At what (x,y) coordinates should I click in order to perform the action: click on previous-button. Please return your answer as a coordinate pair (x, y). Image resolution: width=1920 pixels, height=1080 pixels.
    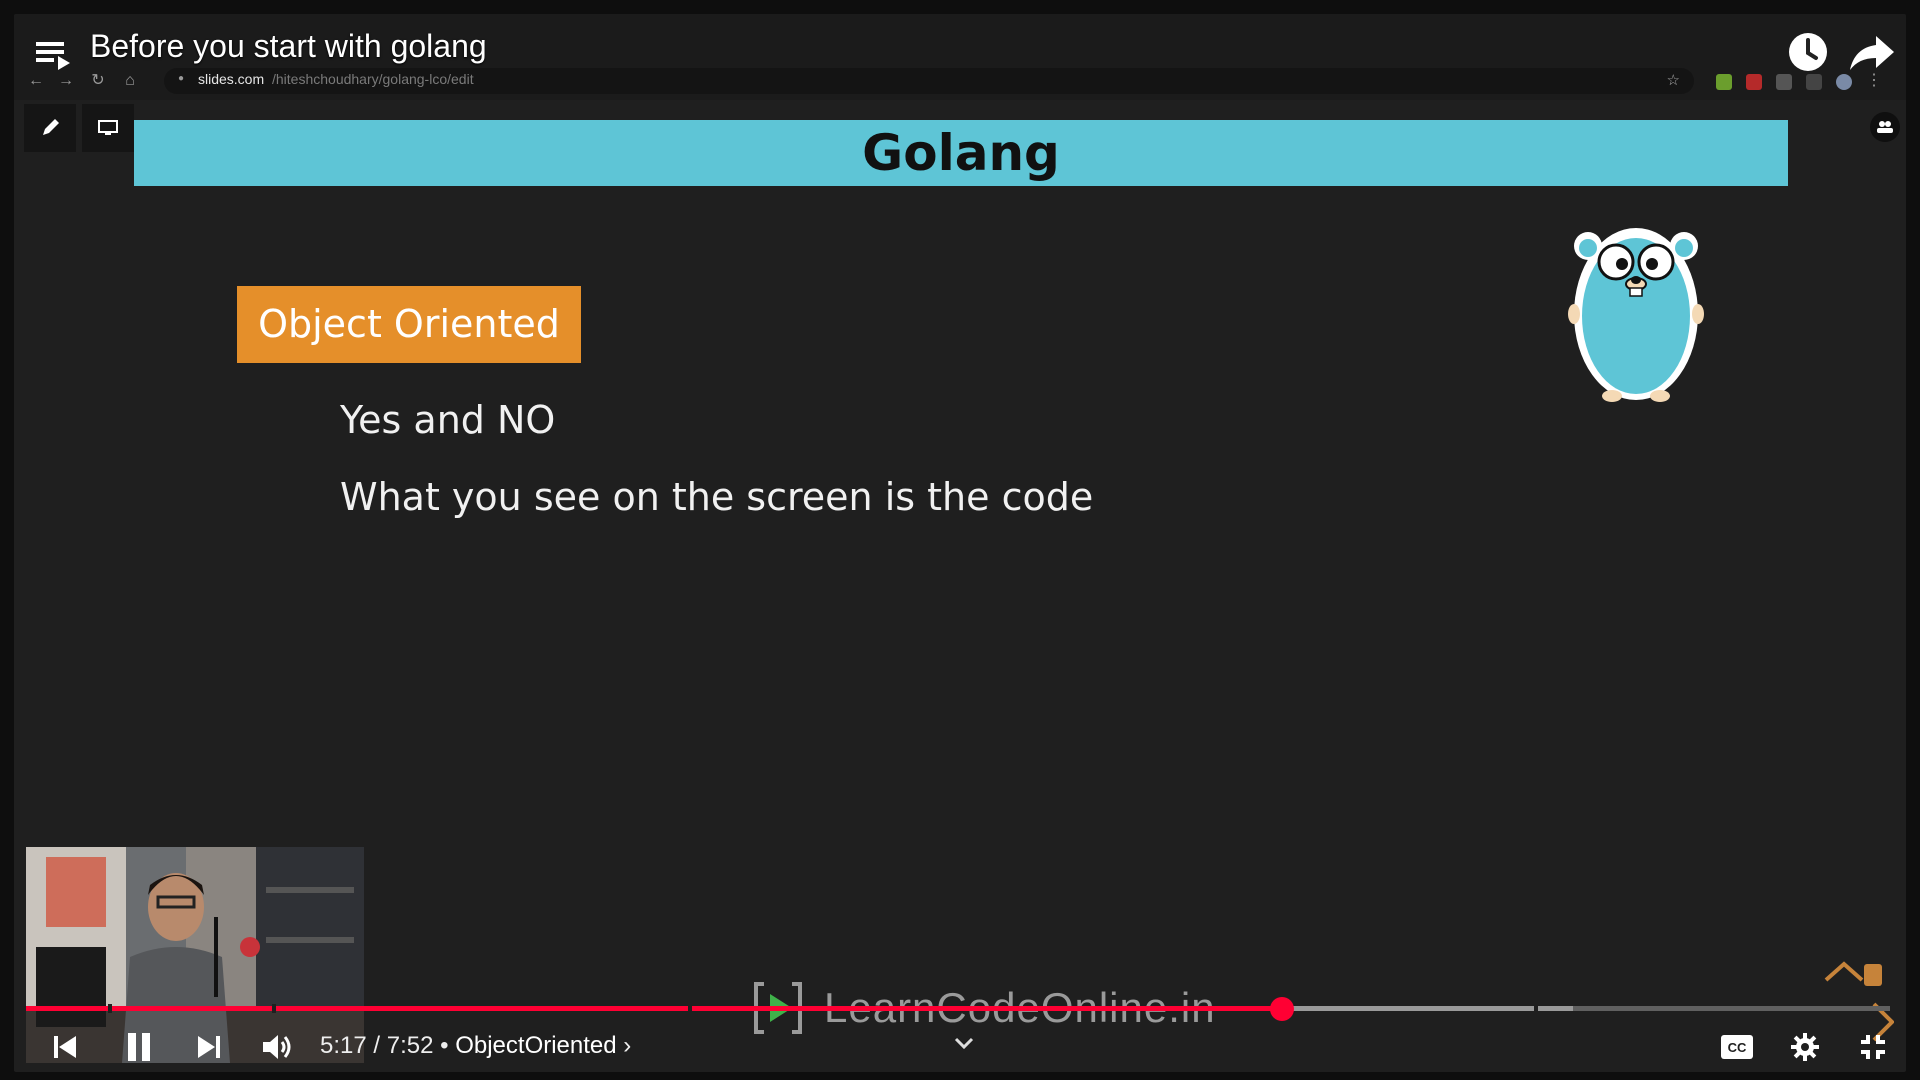
    Looking at the image, I should click on (65, 1047).